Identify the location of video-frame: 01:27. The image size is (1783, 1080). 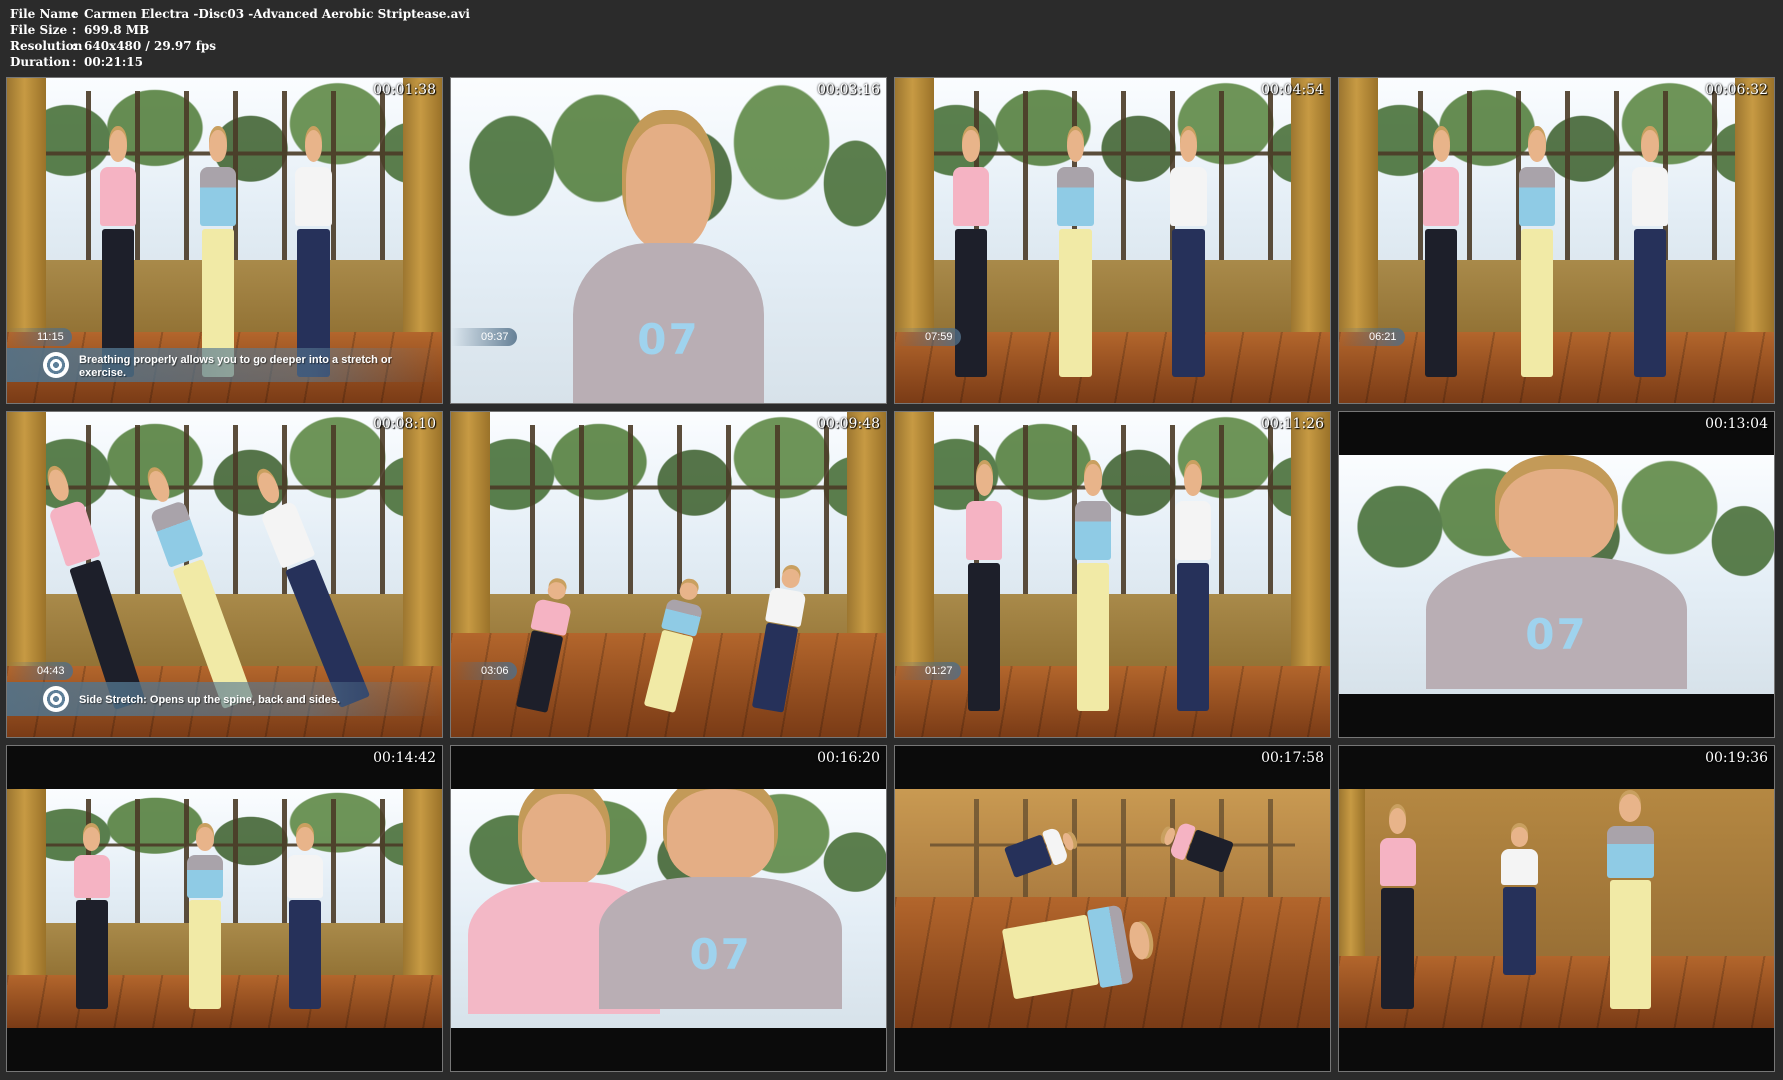
(1112, 574).